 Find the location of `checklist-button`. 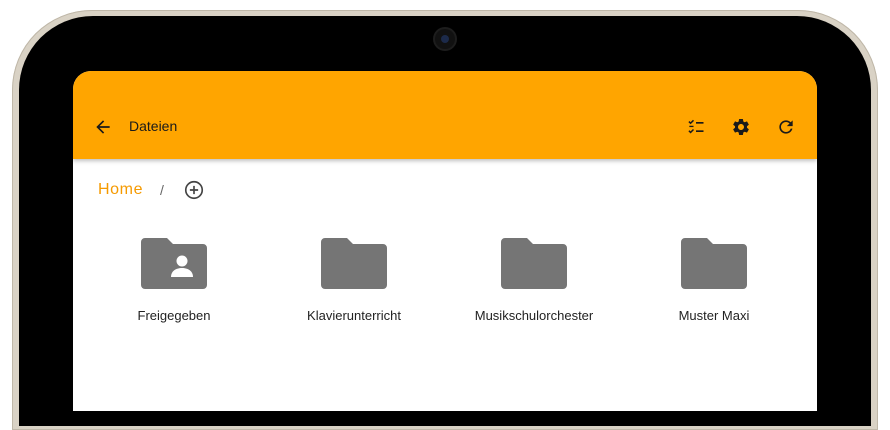

checklist-button is located at coordinates (696, 127).